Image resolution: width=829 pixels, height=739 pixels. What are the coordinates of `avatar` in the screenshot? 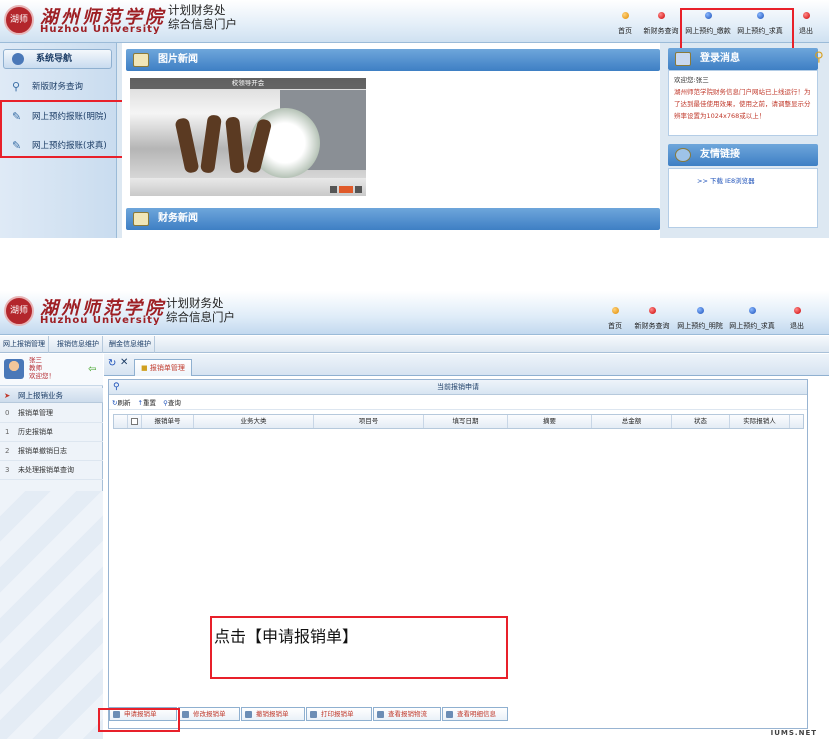 It's located at (14, 369).